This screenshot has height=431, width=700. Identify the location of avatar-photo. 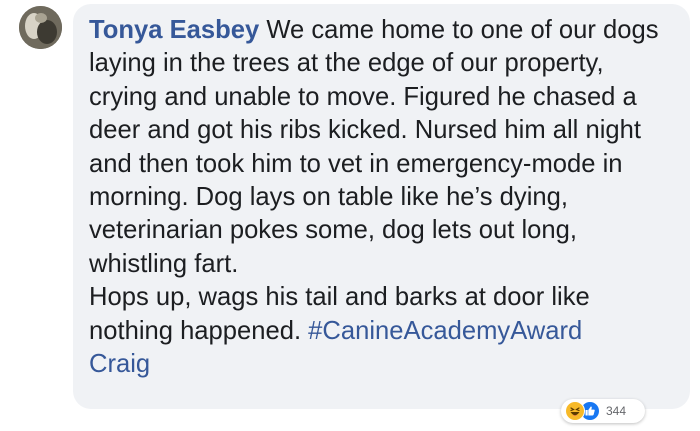
(40, 27).